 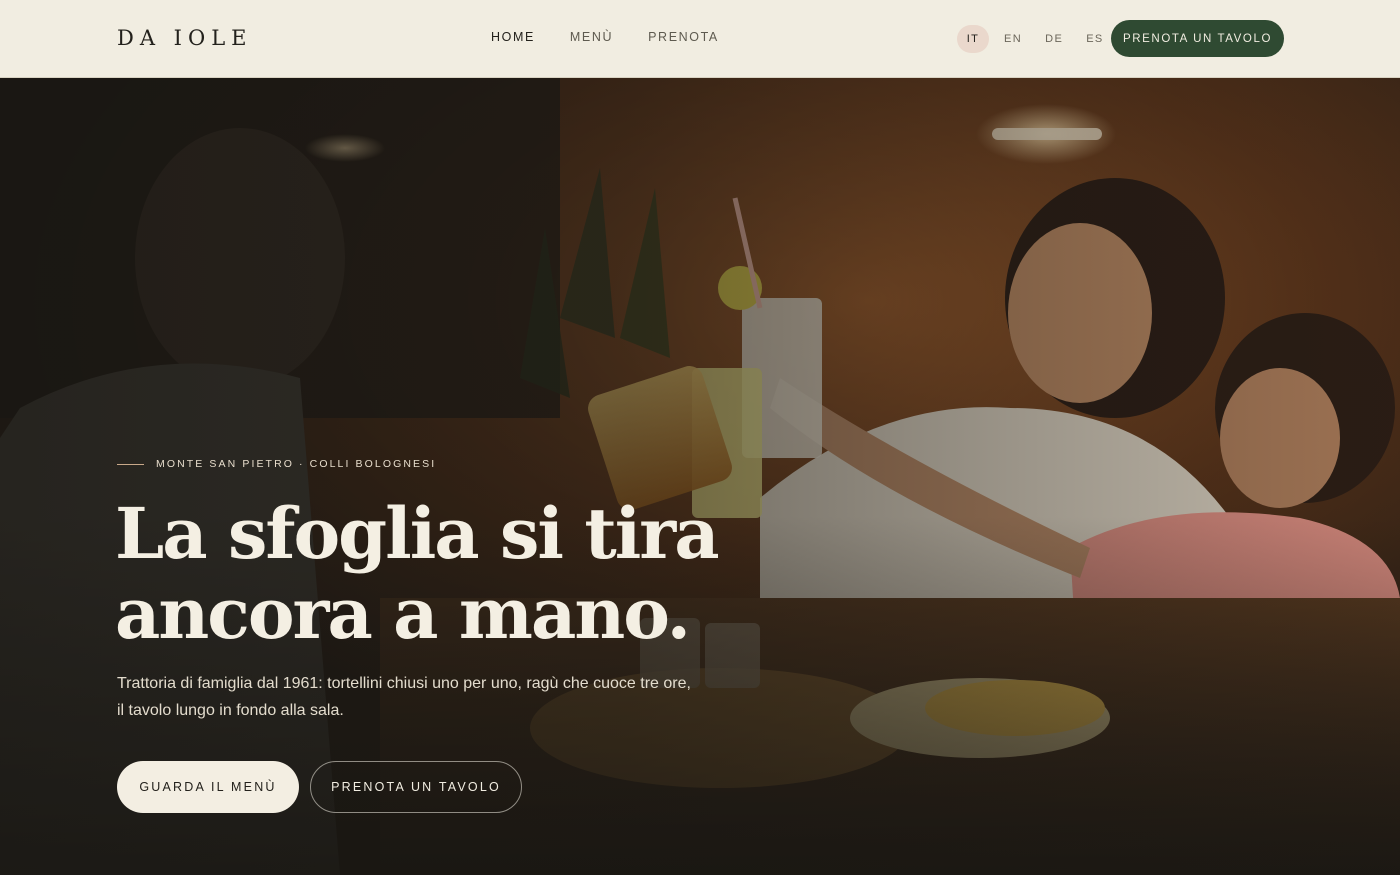 I want to click on hero-headline: La sfoglia si tira ancora a mano., so click(x=465, y=574).